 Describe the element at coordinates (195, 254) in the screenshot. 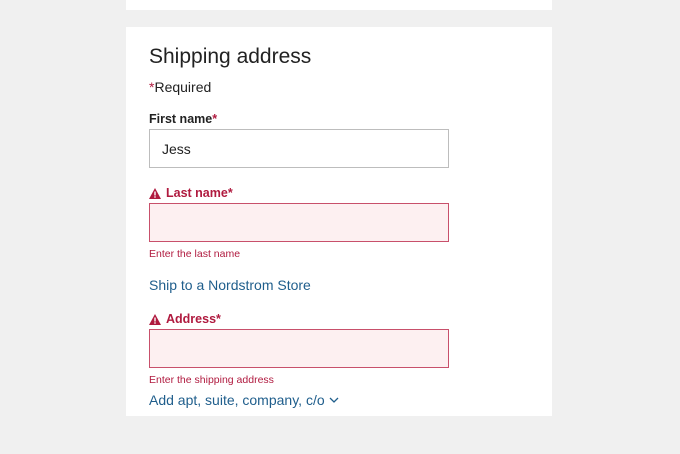

I see `last-name-error: Enter the last name` at that location.